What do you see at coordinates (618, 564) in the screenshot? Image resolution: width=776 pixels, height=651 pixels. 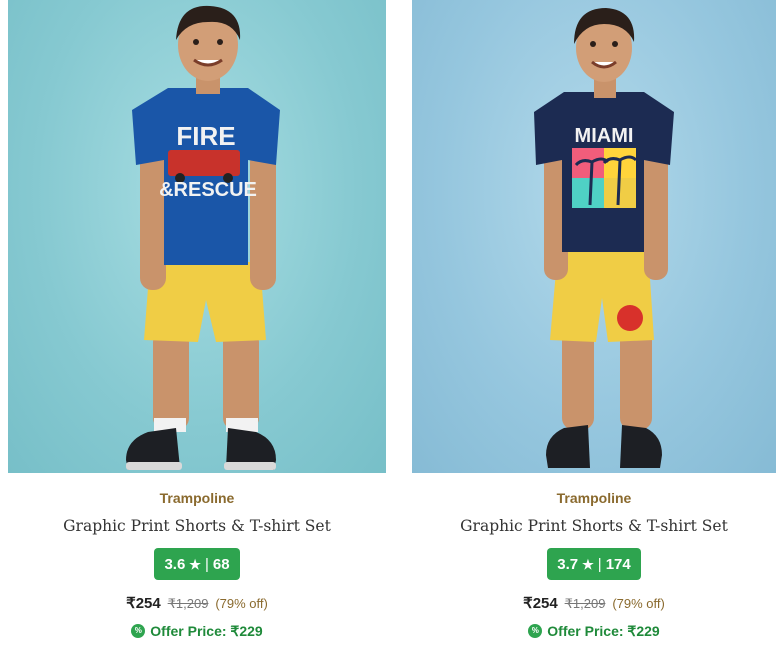 I see `rating-count: 174` at bounding box center [618, 564].